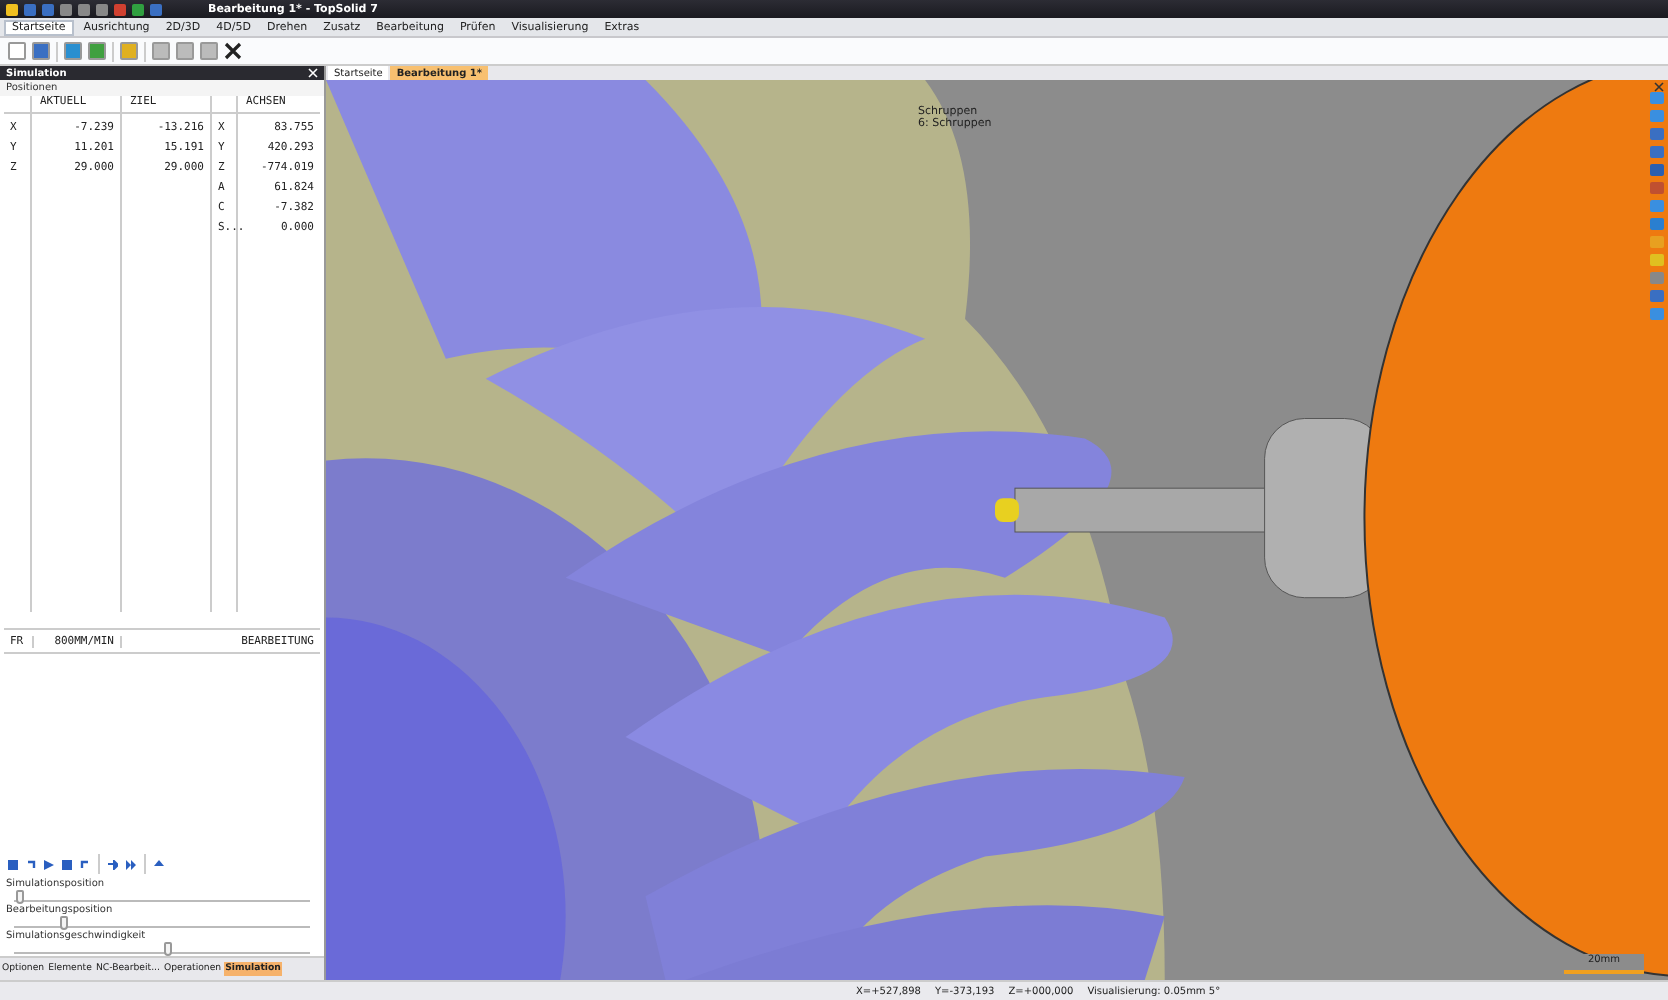 The width and height of the screenshot is (1668, 1000). What do you see at coordinates (49, 864) in the screenshot?
I see `play-icon` at bounding box center [49, 864].